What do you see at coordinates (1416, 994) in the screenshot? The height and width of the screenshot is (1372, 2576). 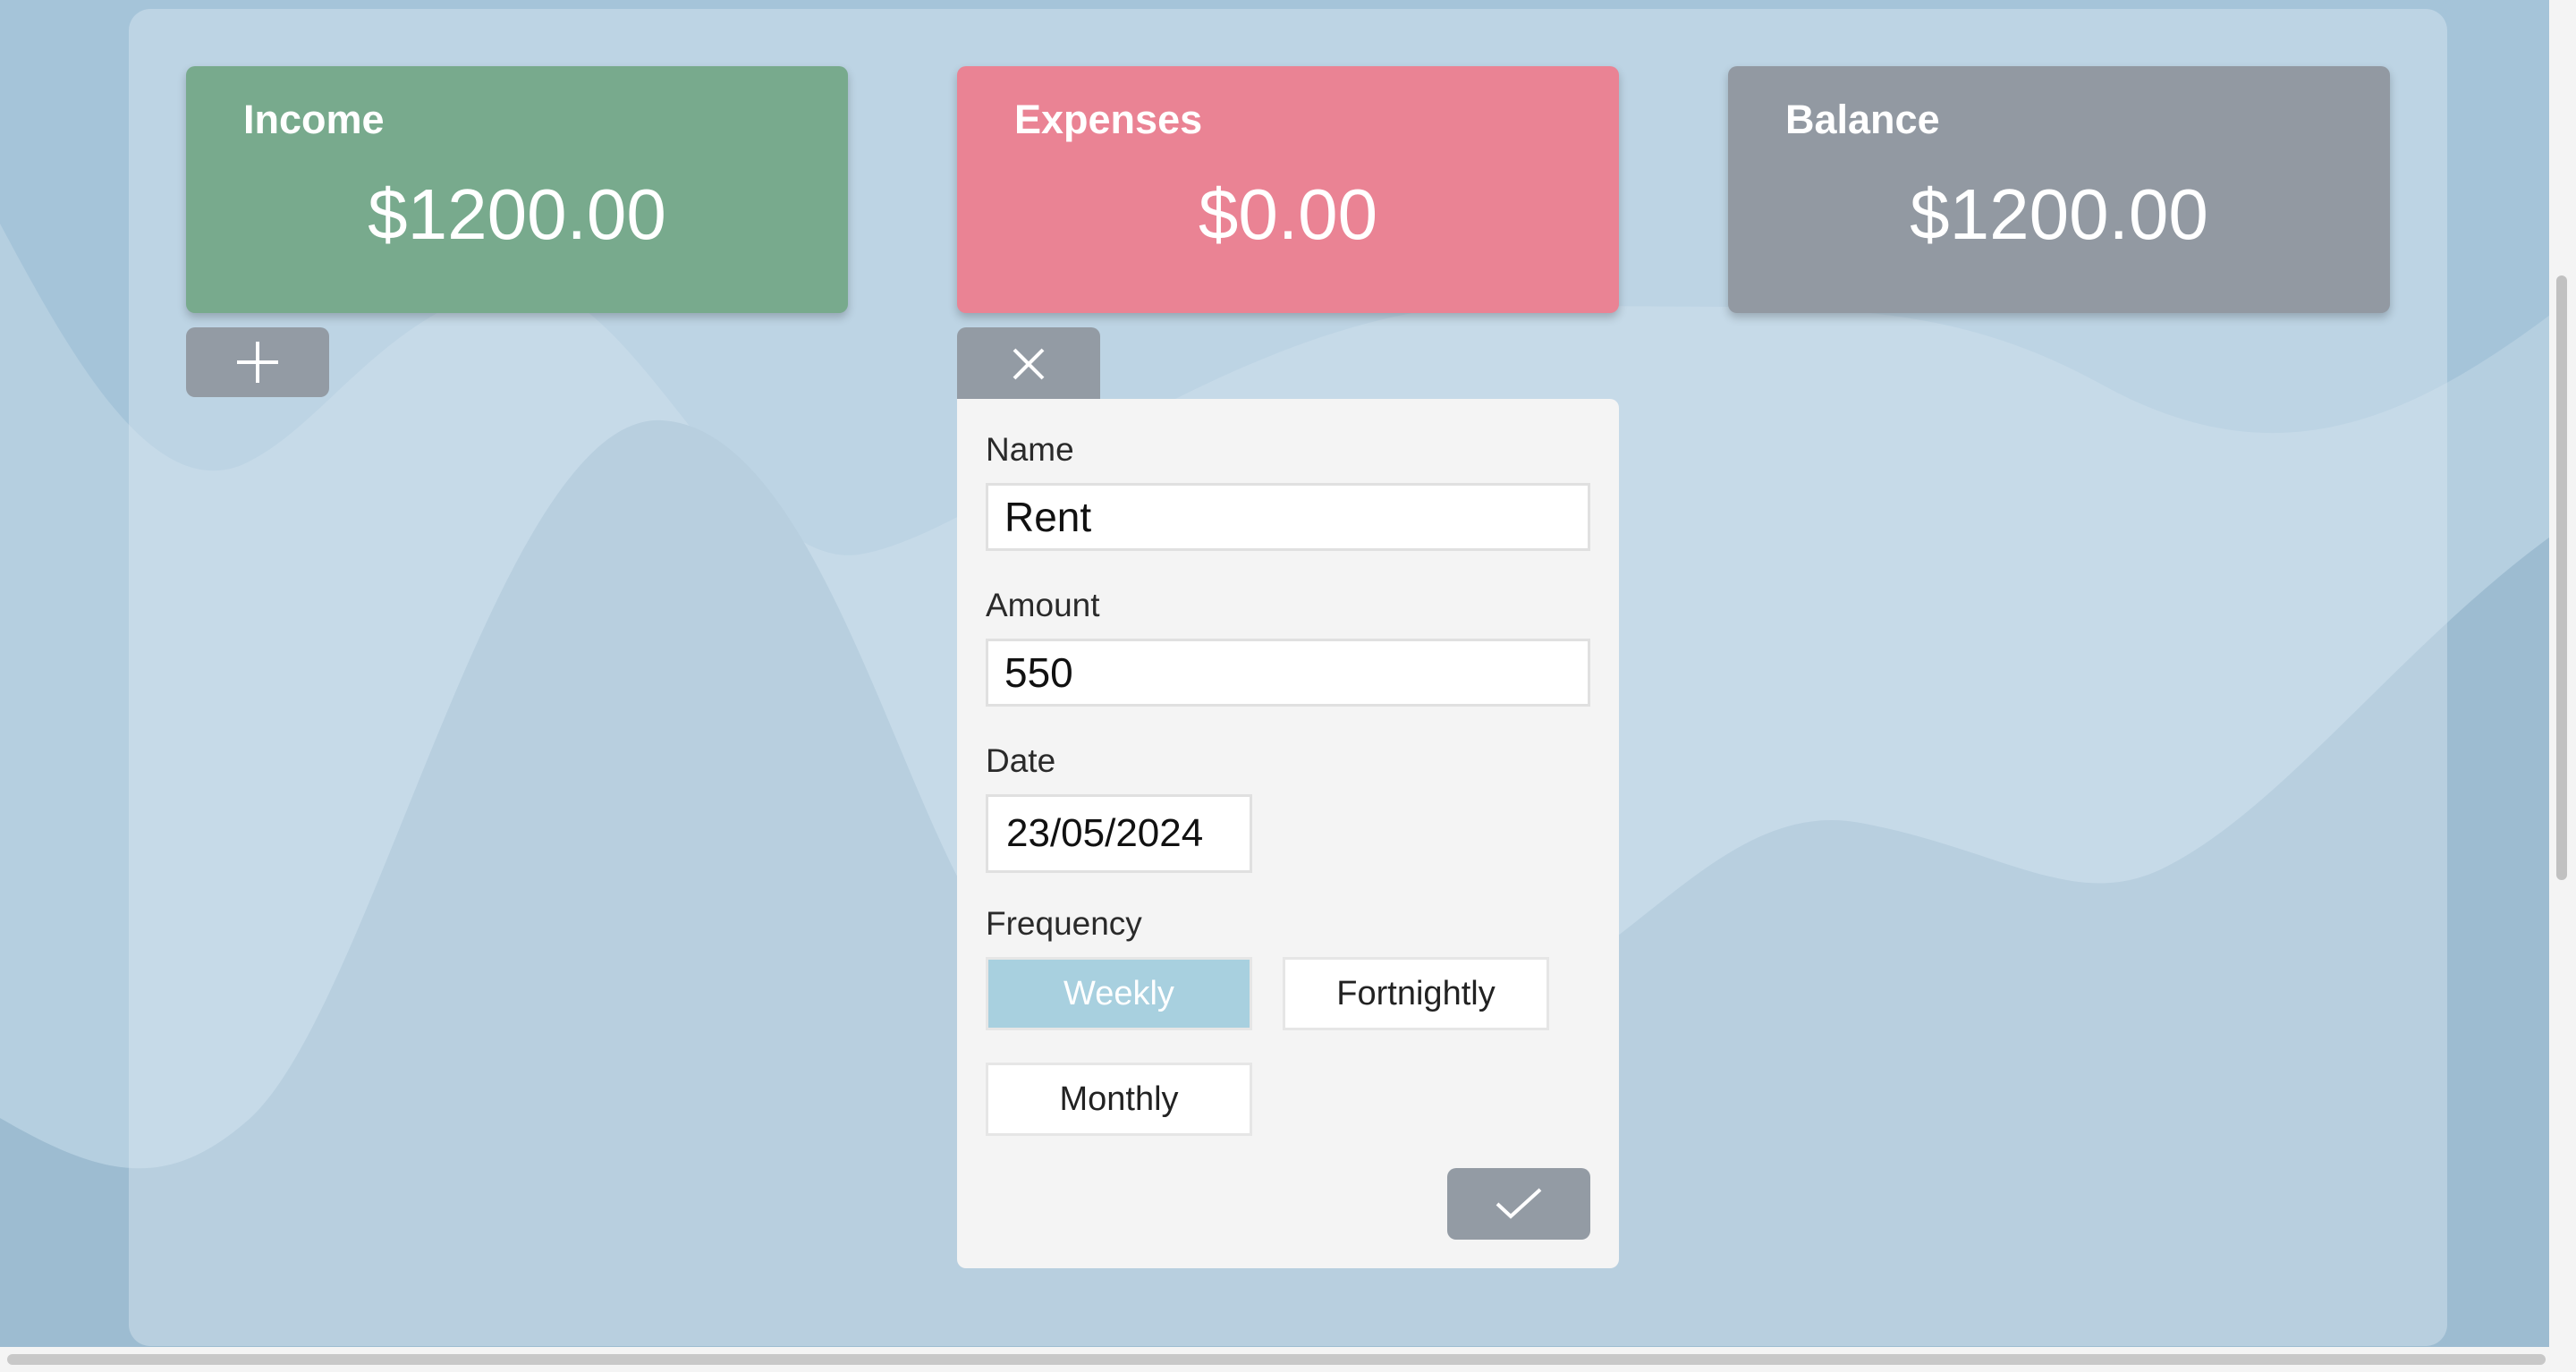 I see `frequency-fortnightly-button: Fortnightly` at bounding box center [1416, 994].